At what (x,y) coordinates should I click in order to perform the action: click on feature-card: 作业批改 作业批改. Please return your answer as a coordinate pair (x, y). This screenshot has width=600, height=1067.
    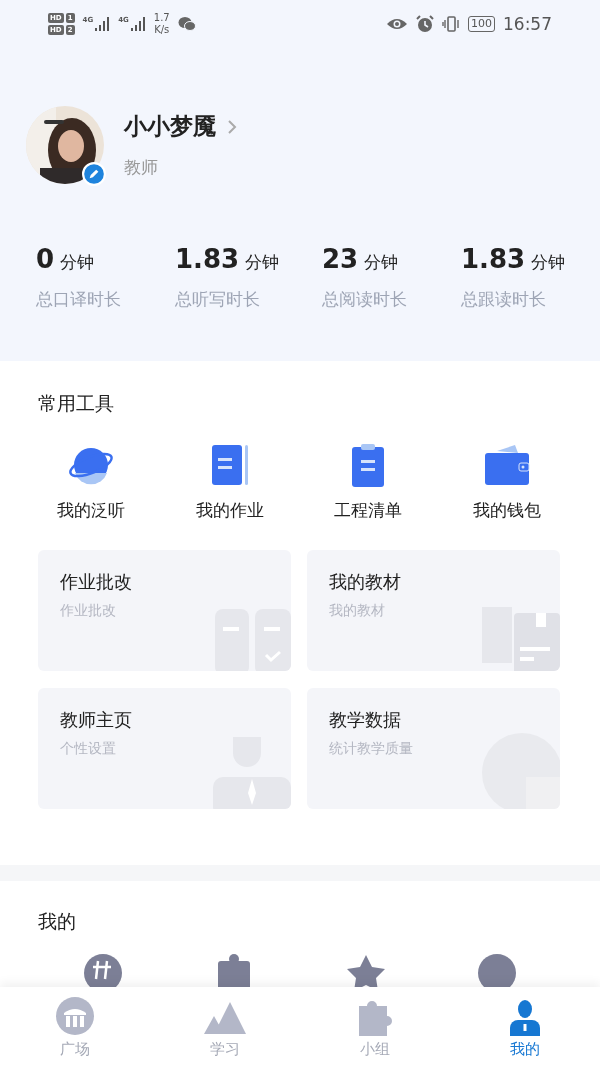
    Looking at the image, I should click on (164, 611).